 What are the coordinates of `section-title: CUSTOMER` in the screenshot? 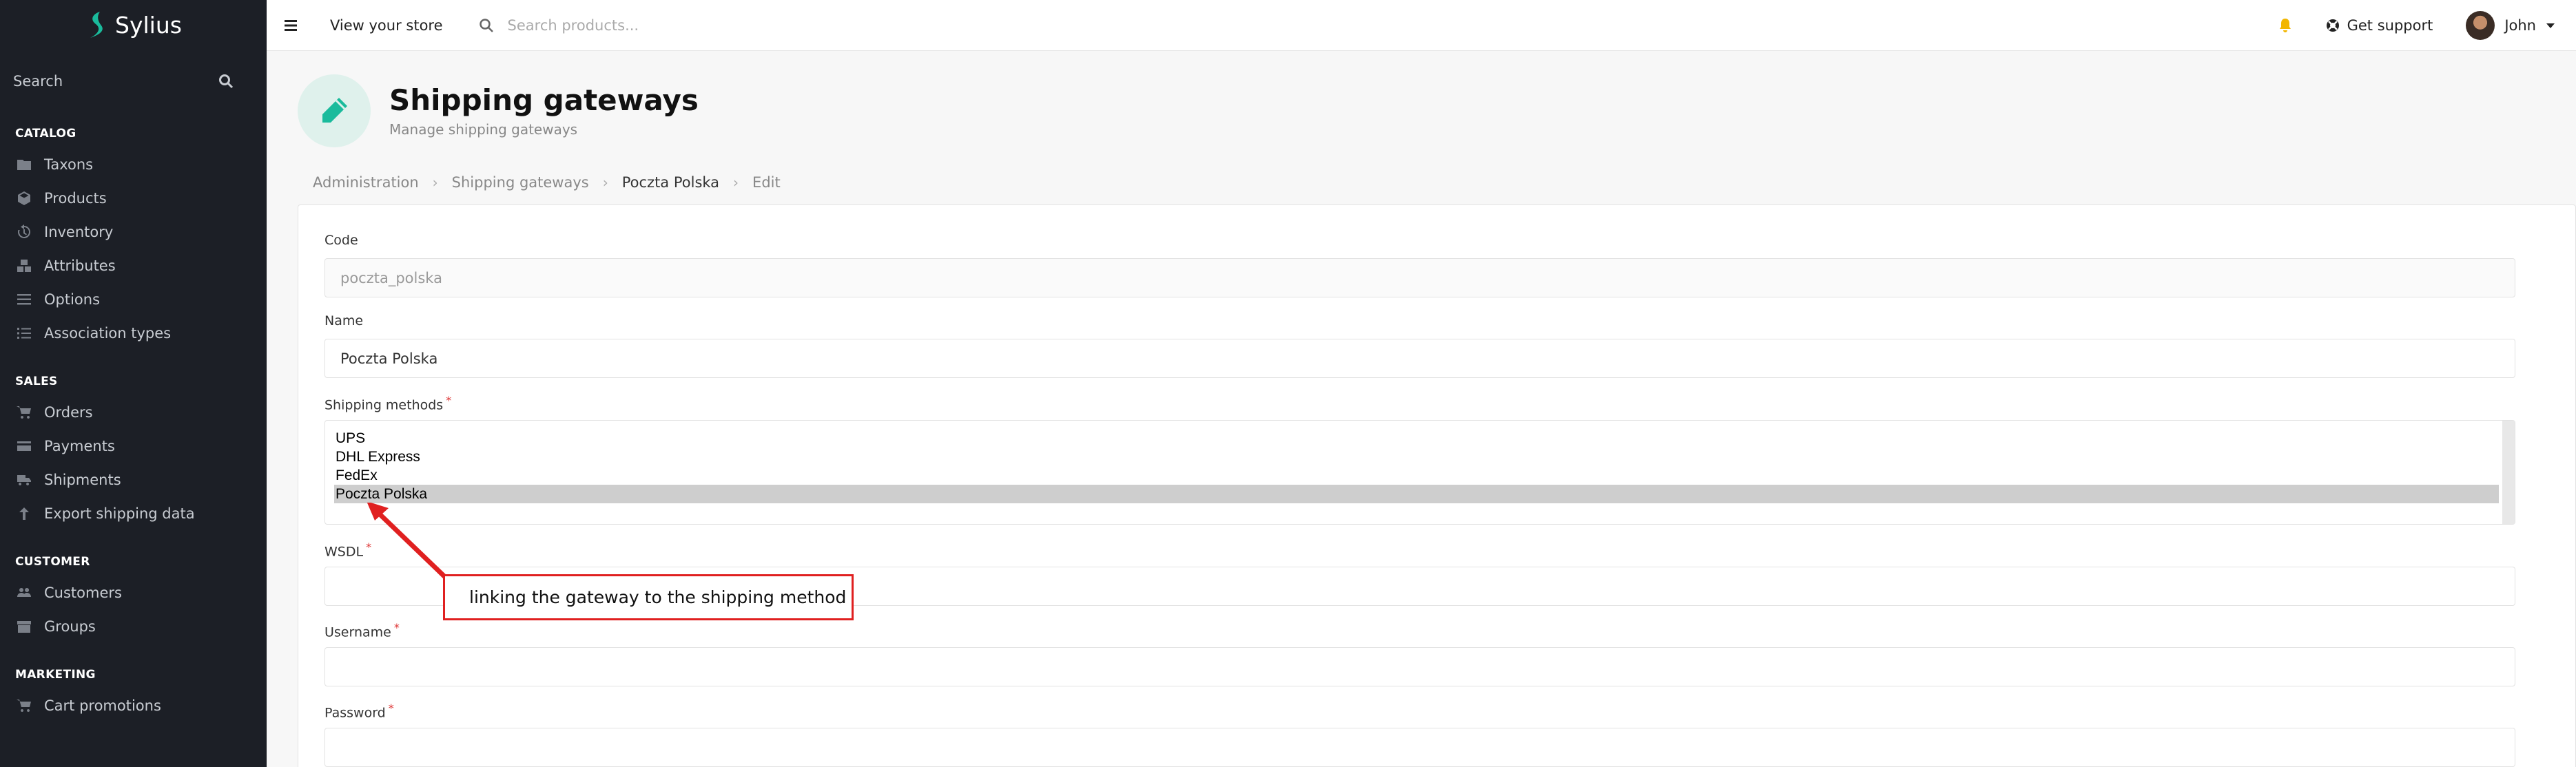 It's located at (52, 562).